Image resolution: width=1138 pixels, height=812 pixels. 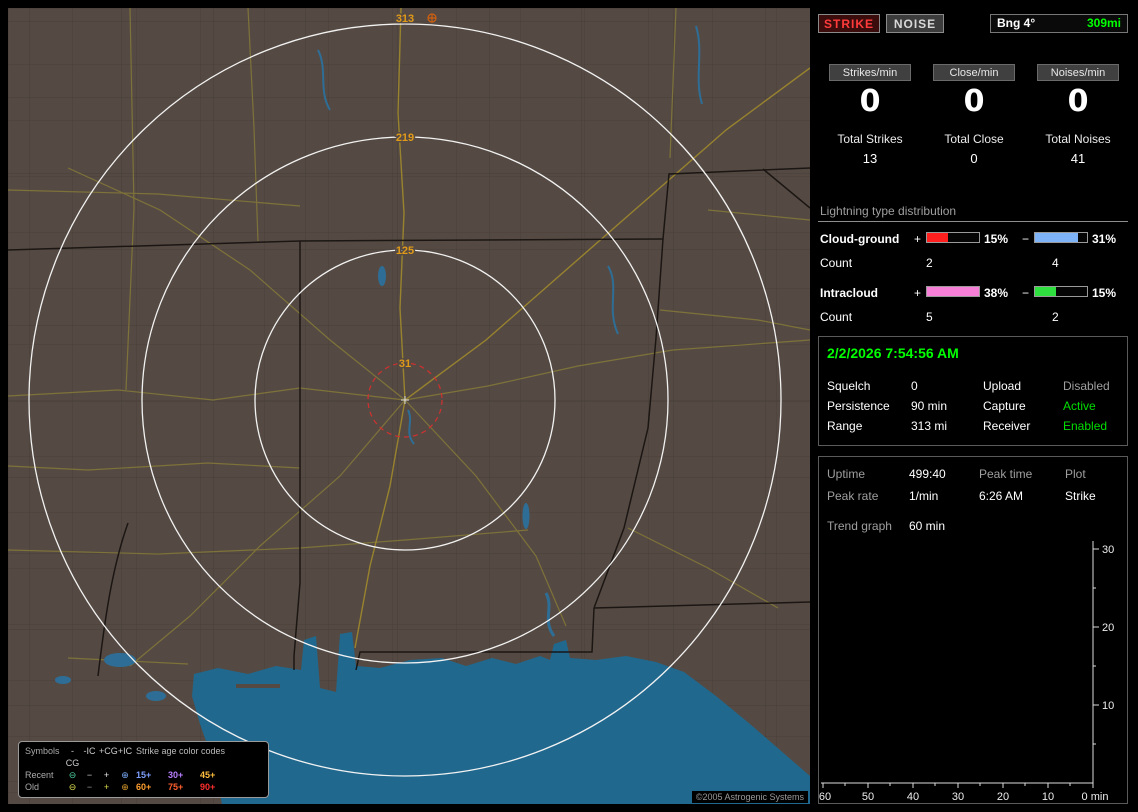 I want to click on intracloud-count-row: Count 5 2, so click(x=974, y=317).